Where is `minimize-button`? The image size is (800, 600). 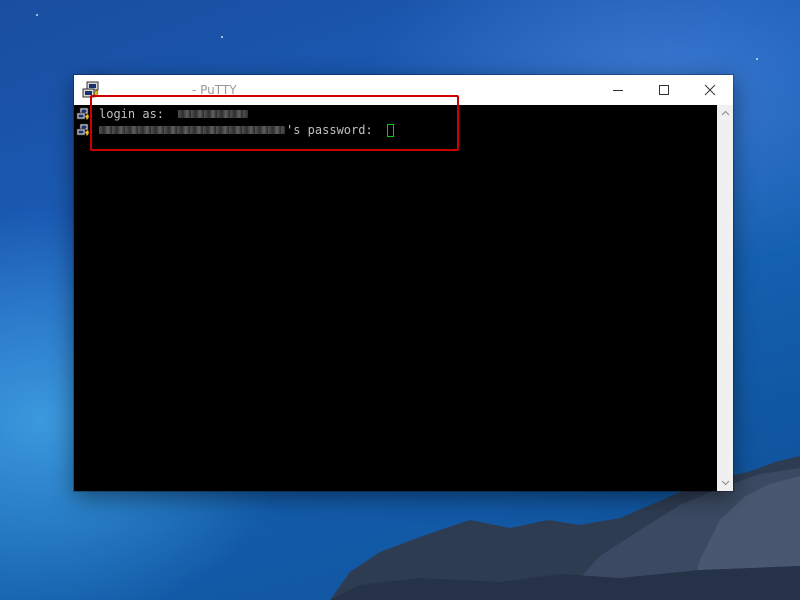
minimize-button is located at coordinates (618, 90).